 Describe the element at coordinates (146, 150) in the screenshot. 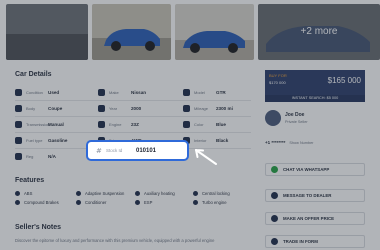

I see `stock-id-value: 010101` at that location.